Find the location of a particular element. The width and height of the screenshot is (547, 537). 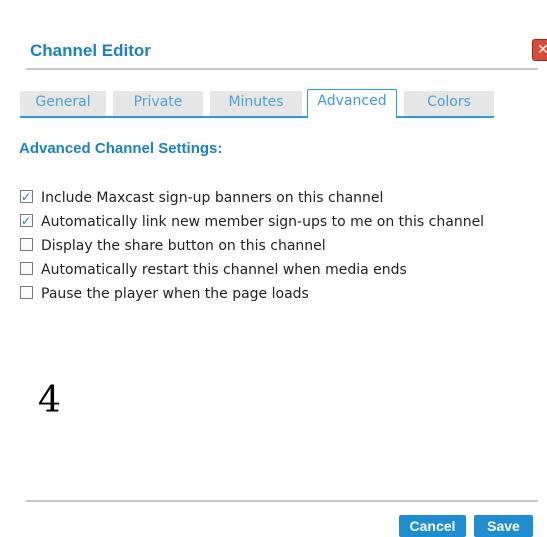

close-icon: ✕ is located at coordinates (542, 50).